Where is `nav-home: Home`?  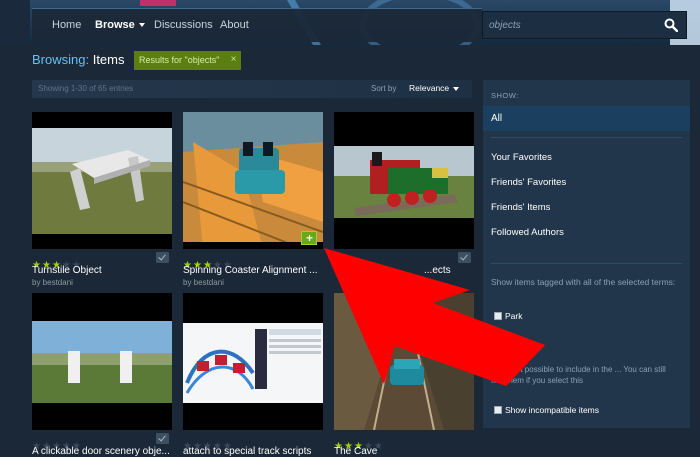
nav-home: Home is located at coordinates (66, 25).